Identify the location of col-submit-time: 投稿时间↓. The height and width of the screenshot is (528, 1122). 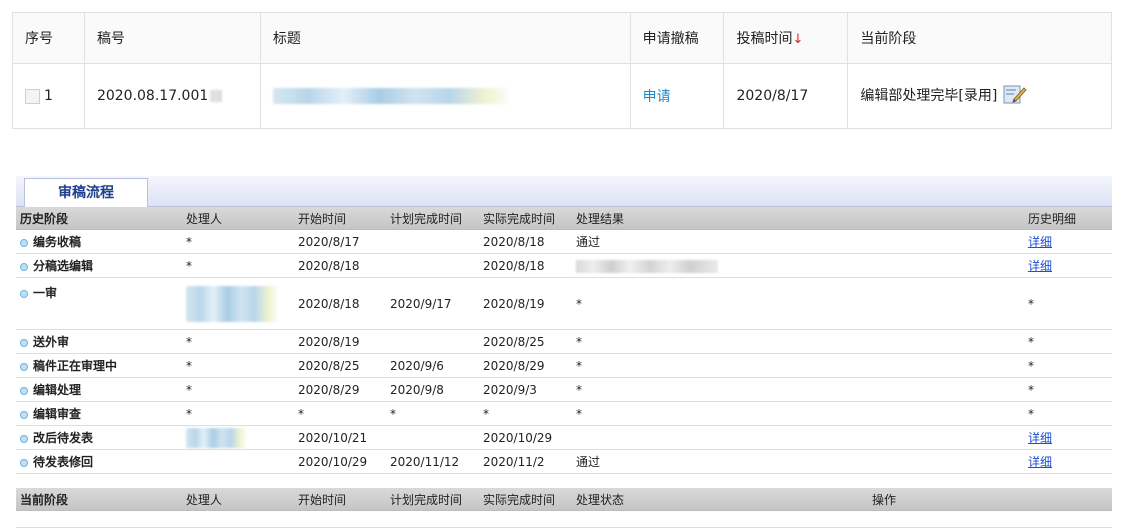
(786, 38).